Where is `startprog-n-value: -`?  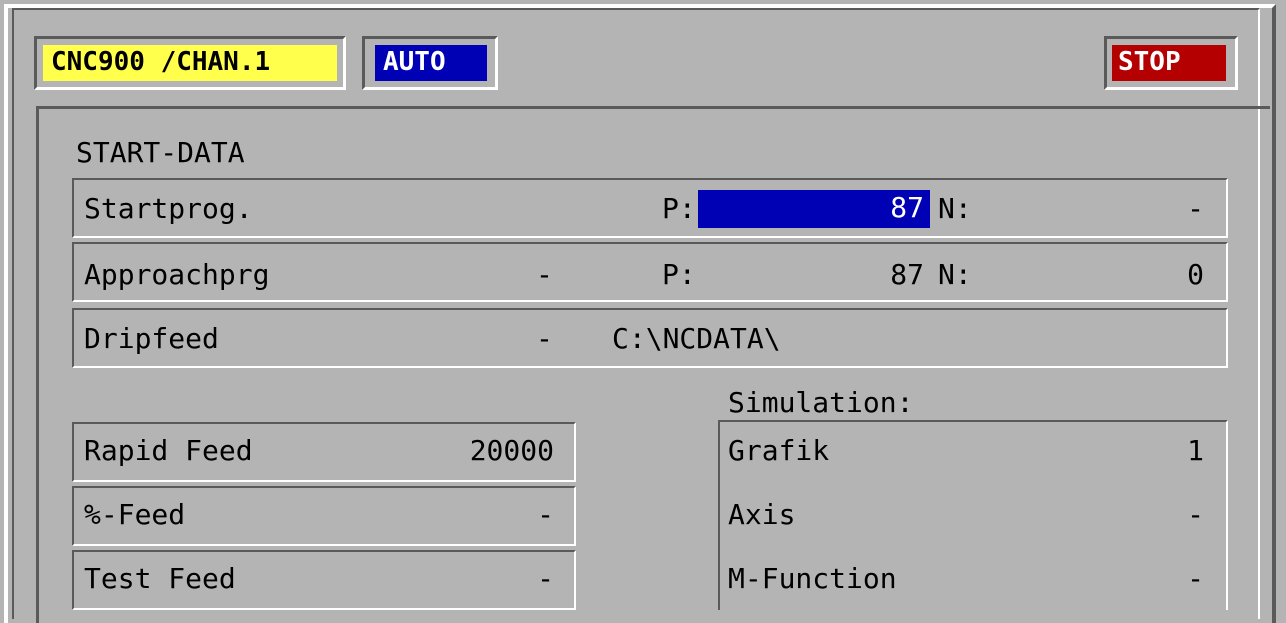 startprog-n-value: - is located at coordinates (1195, 208).